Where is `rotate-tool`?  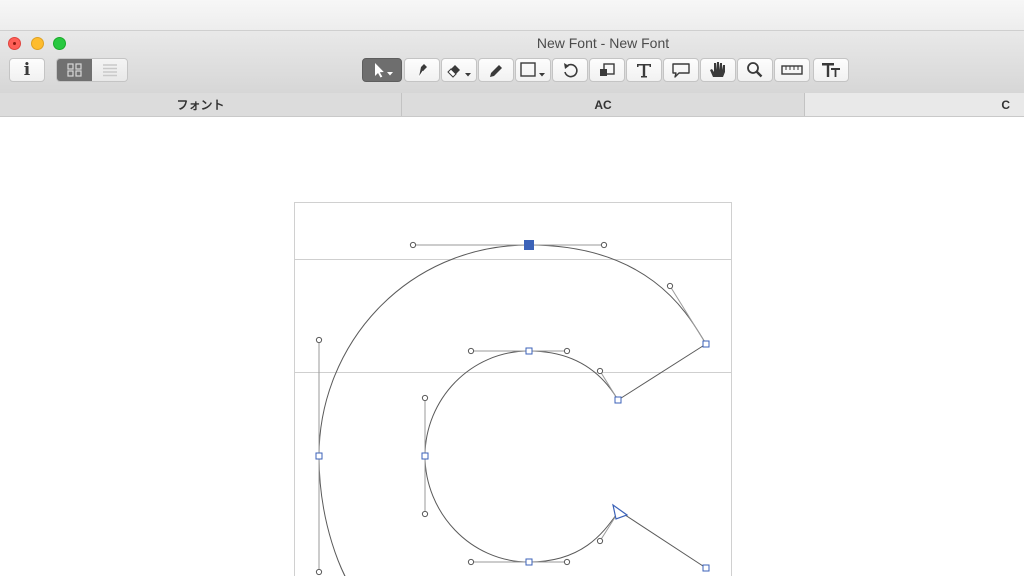
rotate-tool is located at coordinates (570, 70).